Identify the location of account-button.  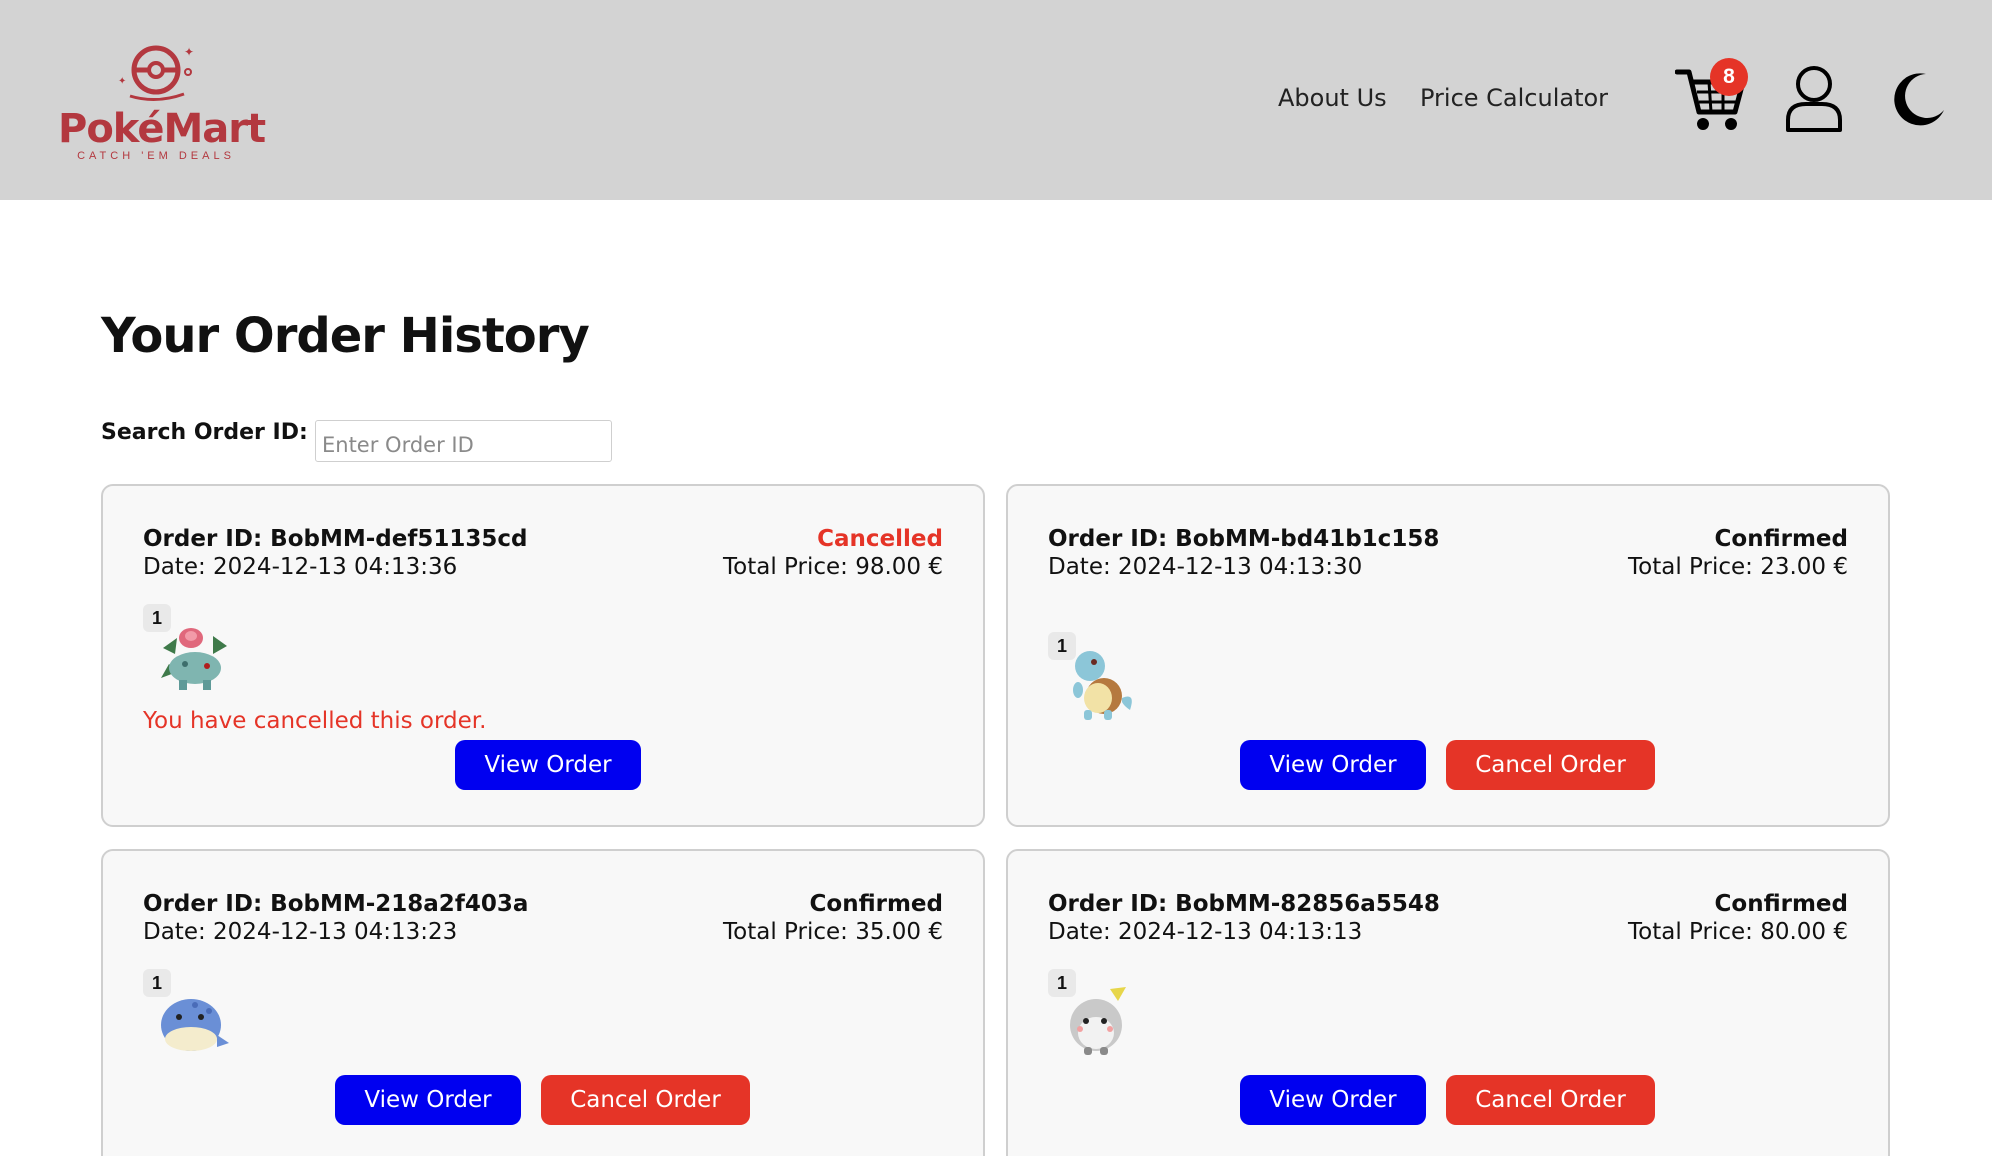
(1814, 100).